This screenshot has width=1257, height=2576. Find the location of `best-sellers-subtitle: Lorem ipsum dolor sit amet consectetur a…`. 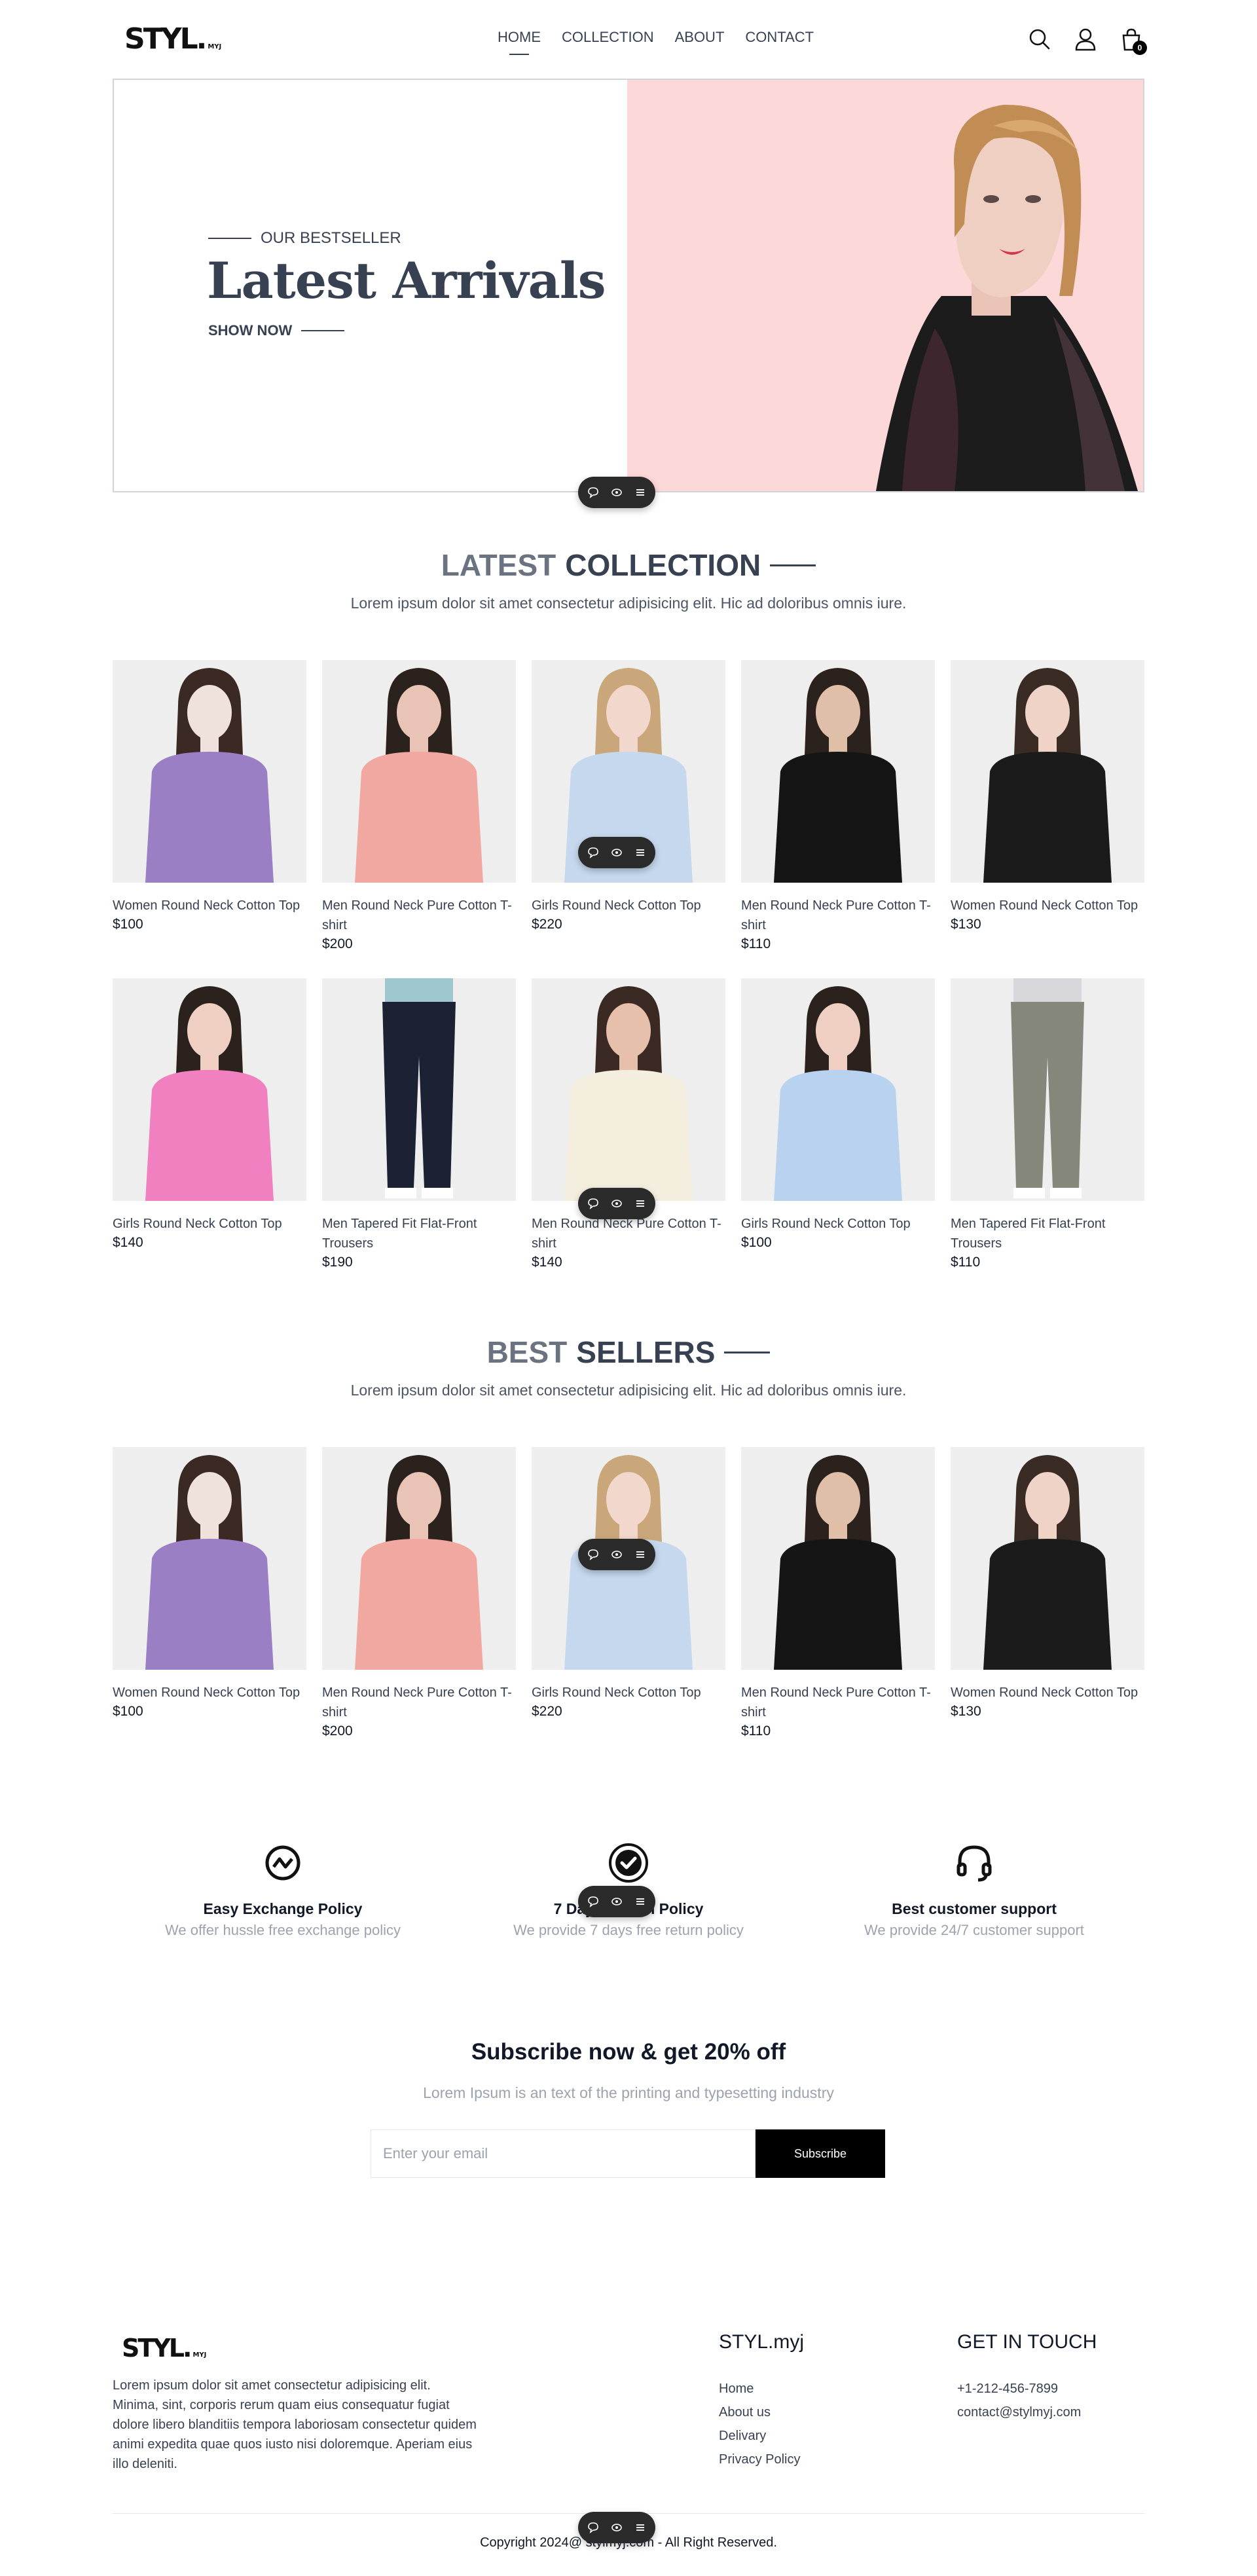

best-sellers-subtitle: Lorem ipsum dolor sit amet consectetur a… is located at coordinates (628, 1390).